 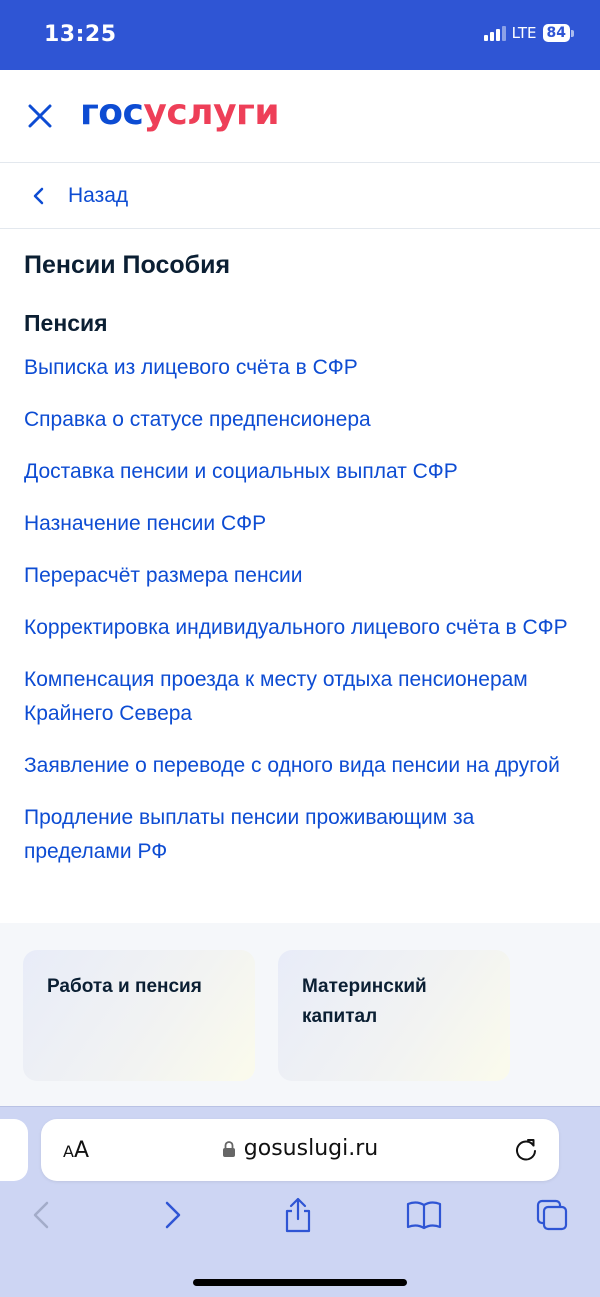 I want to click on tabs-icon, so click(x=552, y=1215).